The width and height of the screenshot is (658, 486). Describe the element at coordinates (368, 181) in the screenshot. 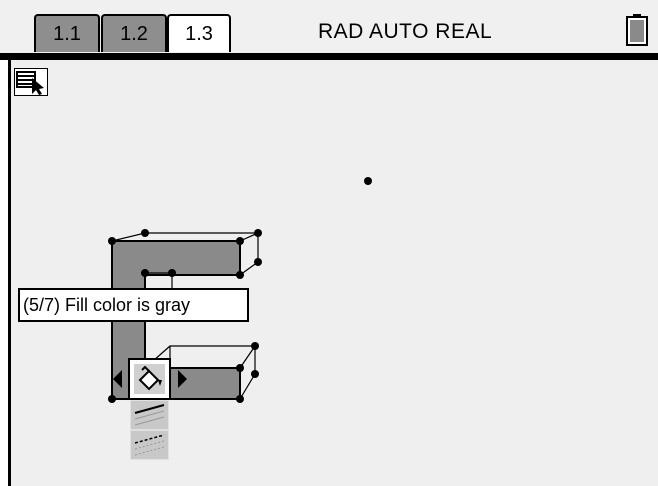

I see `free-point` at that location.